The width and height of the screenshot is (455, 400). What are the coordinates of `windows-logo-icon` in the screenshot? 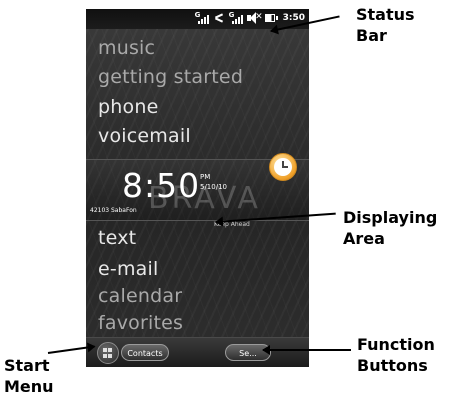 It's located at (108, 353).